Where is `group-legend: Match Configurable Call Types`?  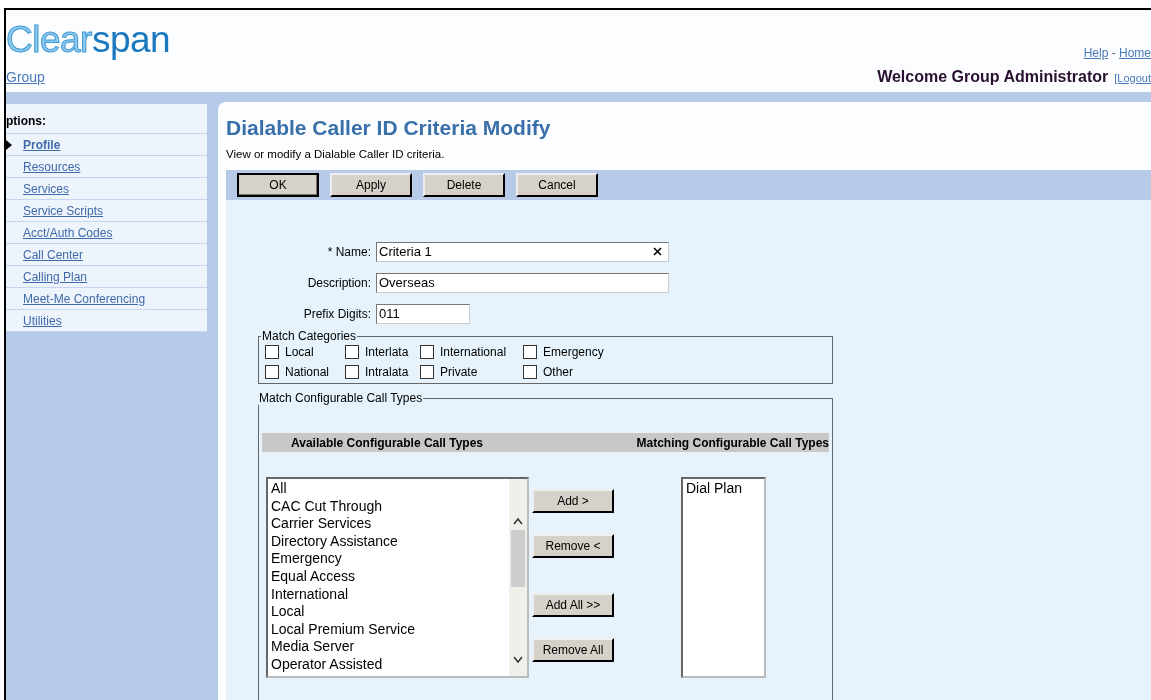 group-legend: Match Configurable Call Types is located at coordinates (341, 398).